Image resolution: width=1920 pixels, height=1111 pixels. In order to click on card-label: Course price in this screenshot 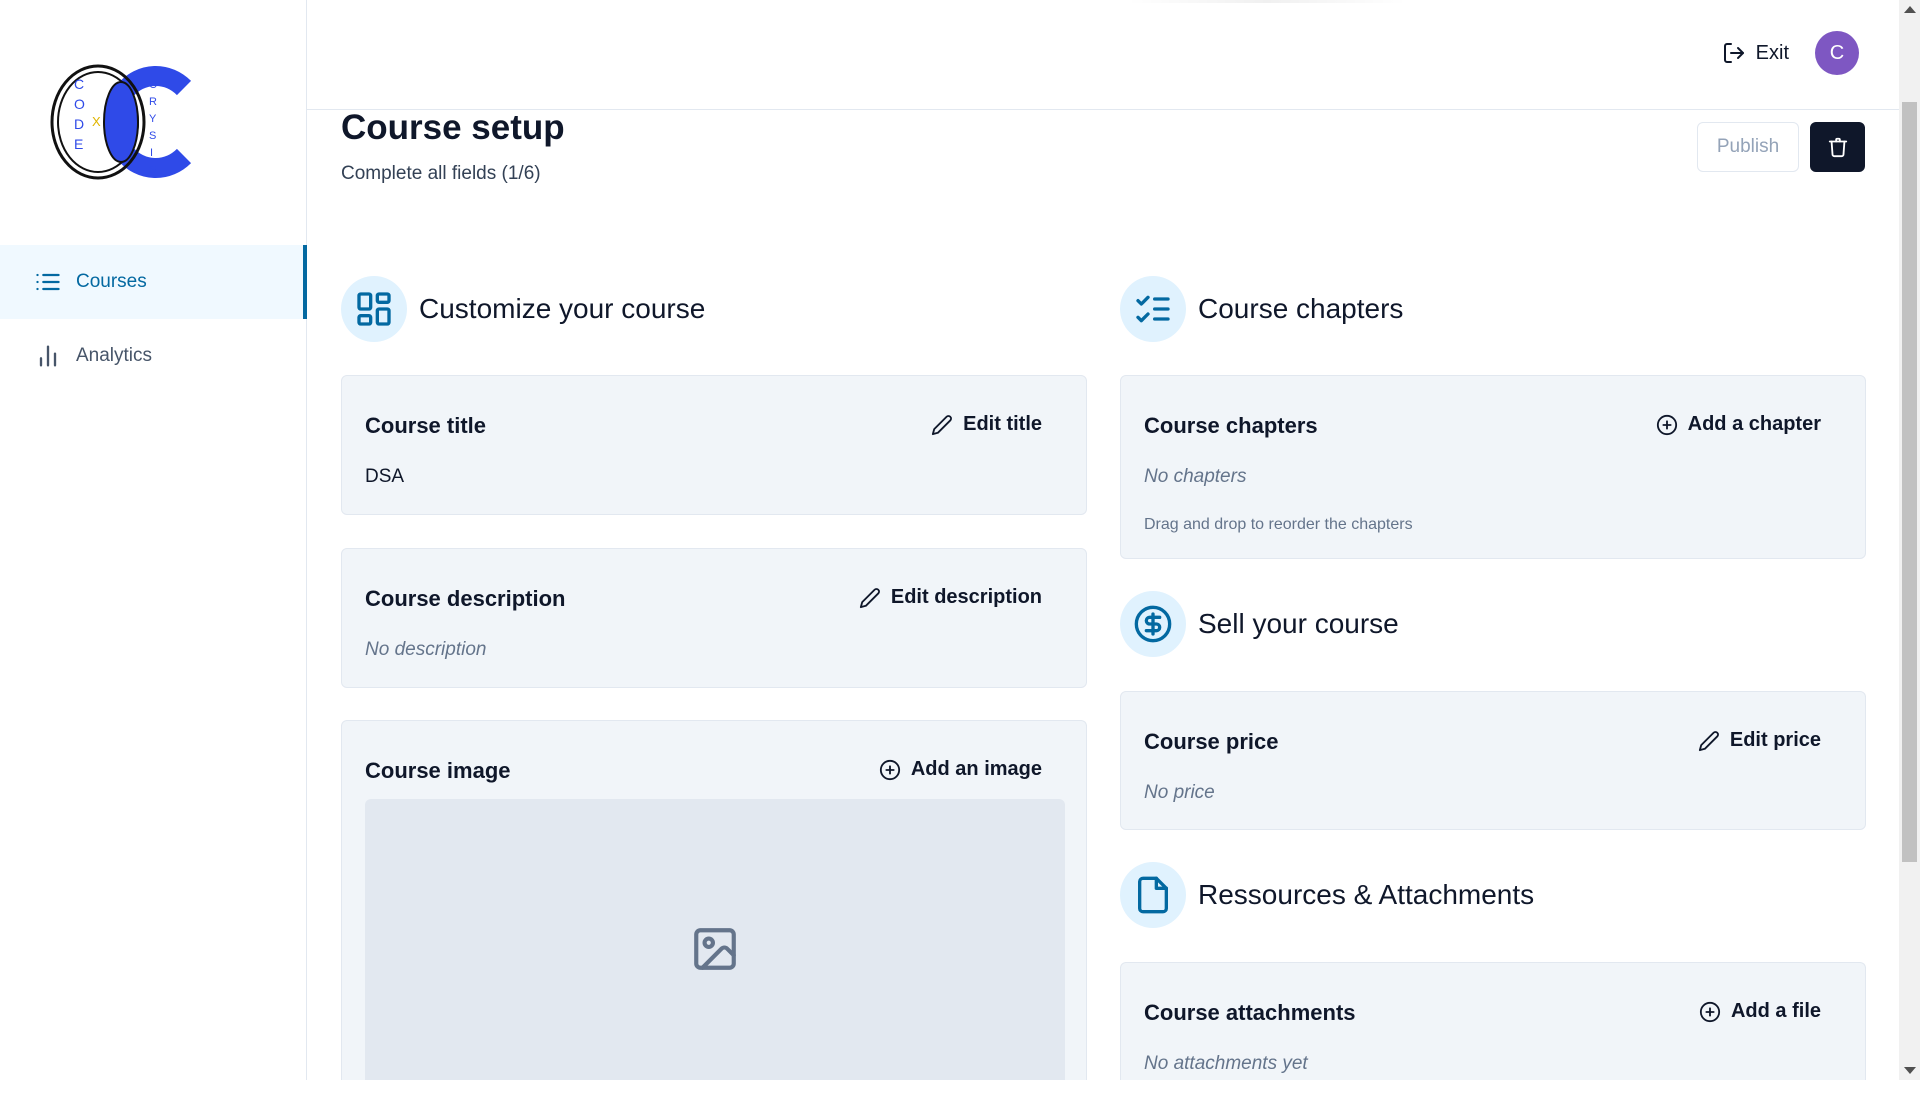, I will do `click(1211, 741)`.